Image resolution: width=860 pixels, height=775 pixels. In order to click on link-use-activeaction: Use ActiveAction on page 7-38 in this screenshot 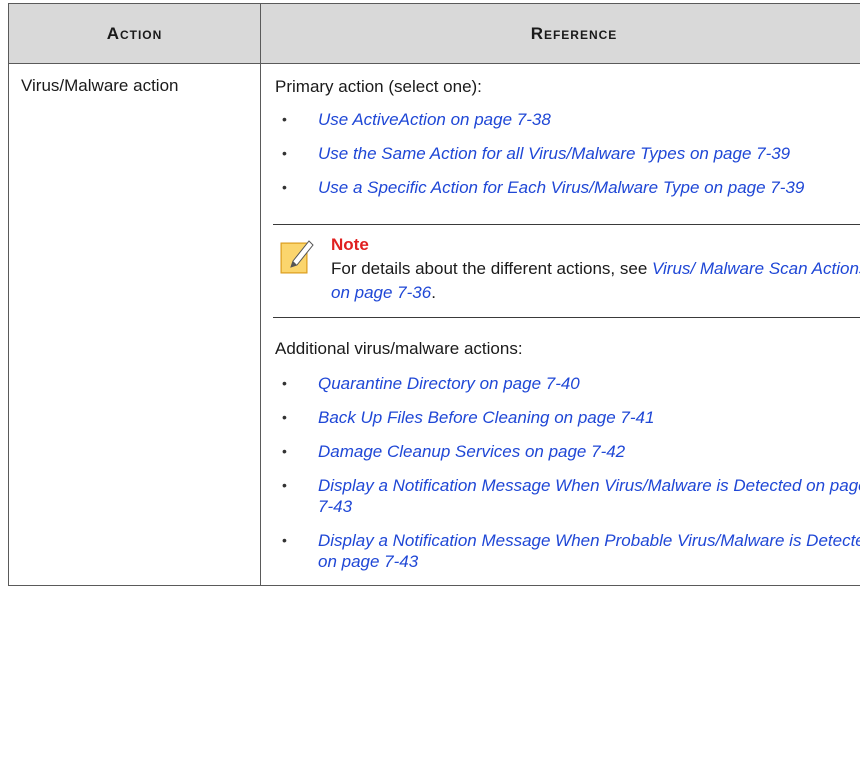, I will do `click(434, 119)`.